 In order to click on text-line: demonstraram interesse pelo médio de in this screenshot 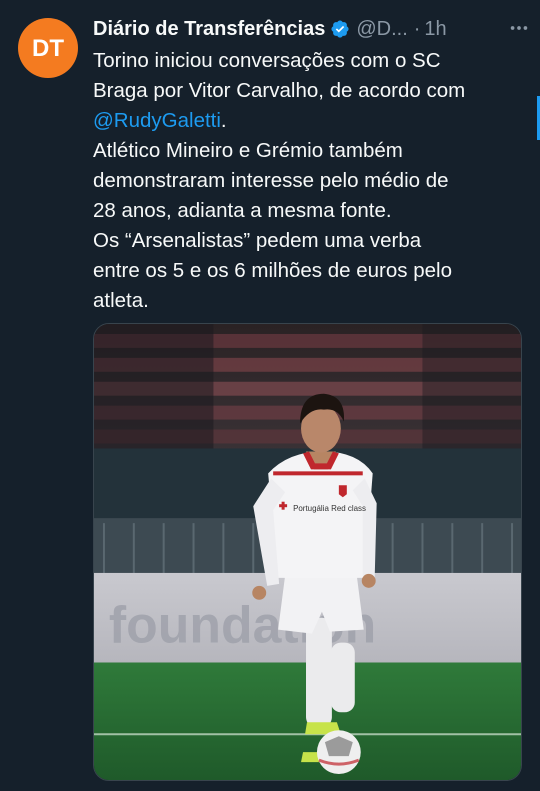, I will do `click(271, 180)`.